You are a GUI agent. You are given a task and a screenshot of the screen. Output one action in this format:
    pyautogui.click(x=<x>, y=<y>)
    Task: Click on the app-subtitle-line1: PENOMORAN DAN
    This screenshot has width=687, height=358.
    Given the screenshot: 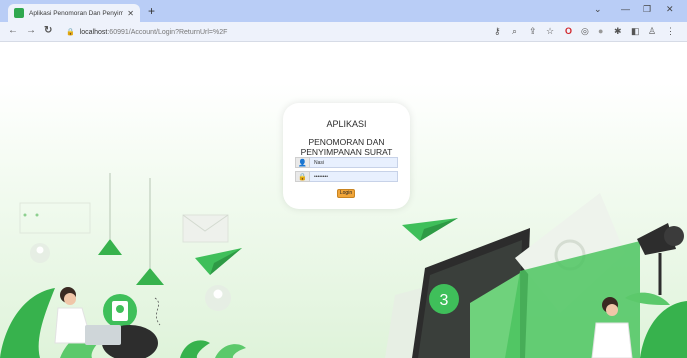 What is the action you would take?
    pyautogui.click(x=346, y=142)
    